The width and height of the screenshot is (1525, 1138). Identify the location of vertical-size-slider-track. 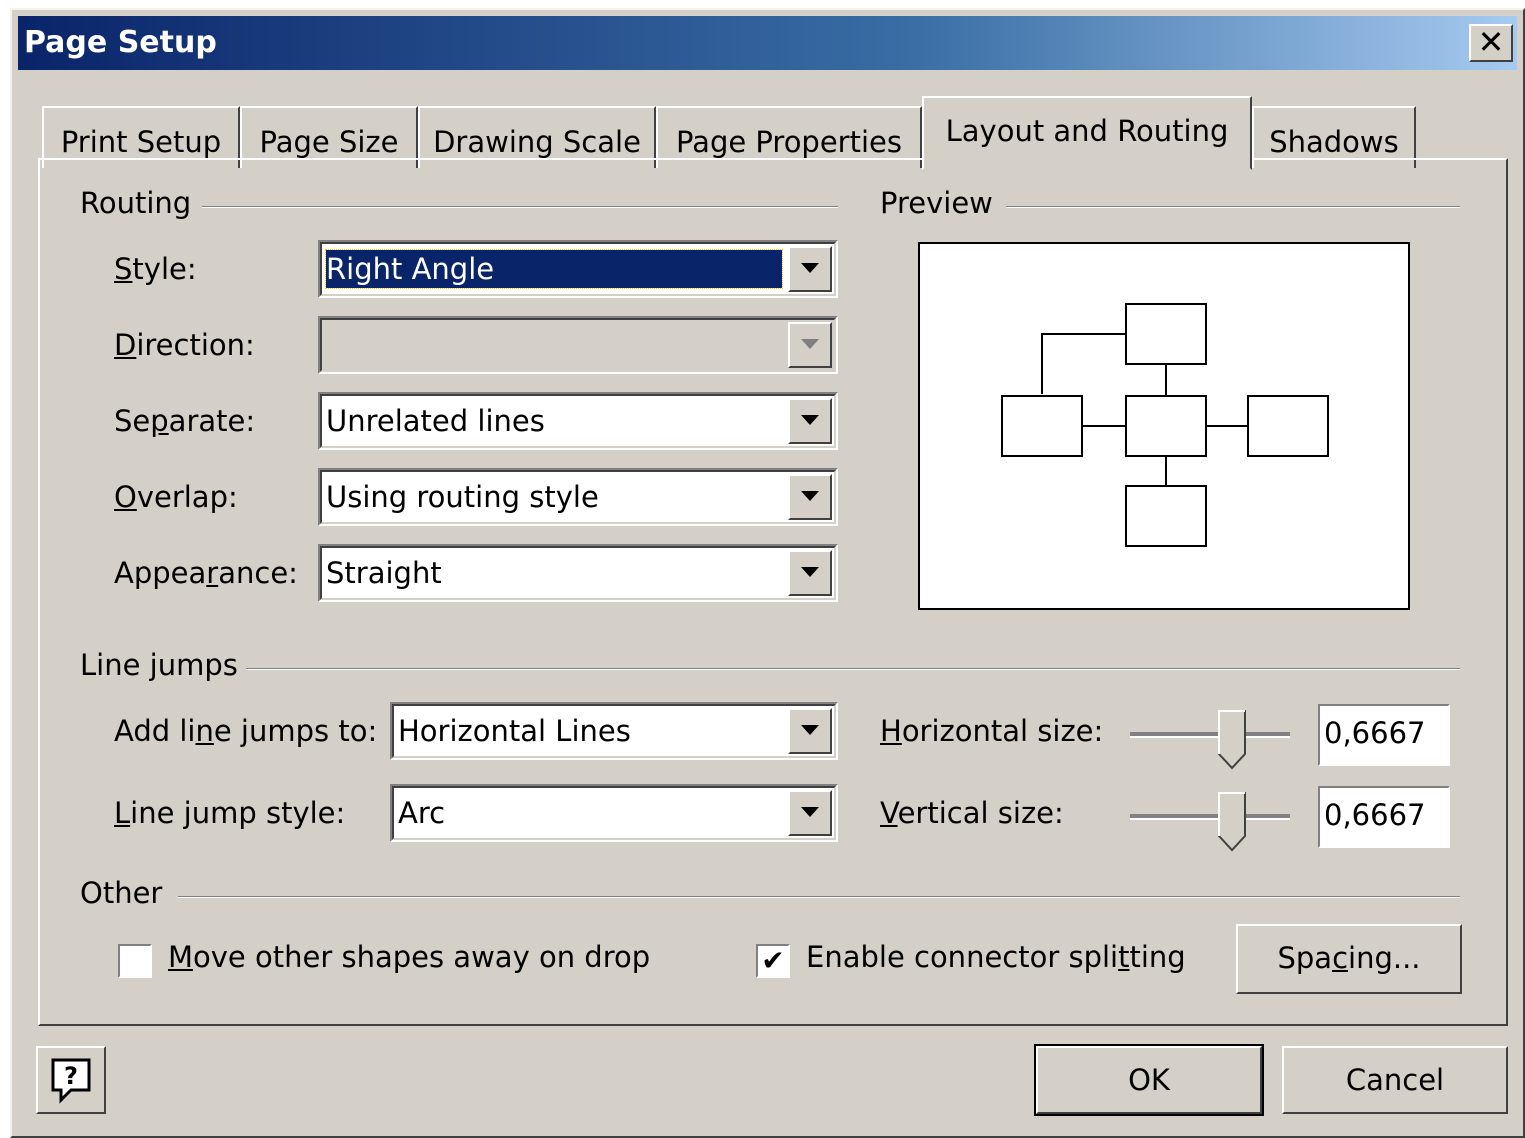
(1210, 817).